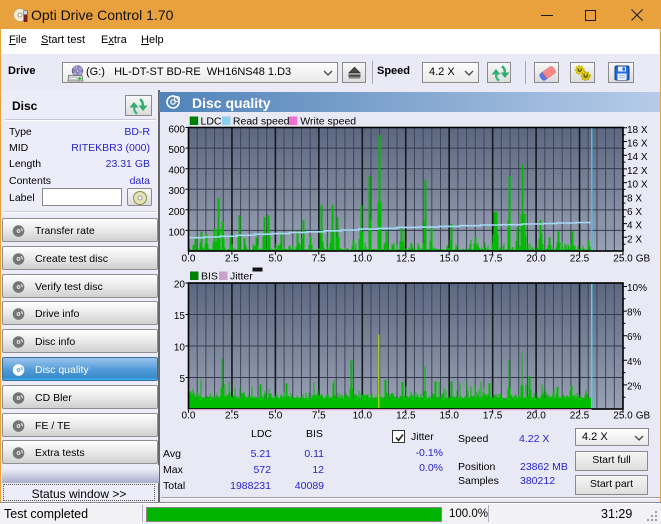 This screenshot has height=524, width=661. Describe the element at coordinates (241, 277) in the screenshot. I see `svg-text: Jitter` at that location.